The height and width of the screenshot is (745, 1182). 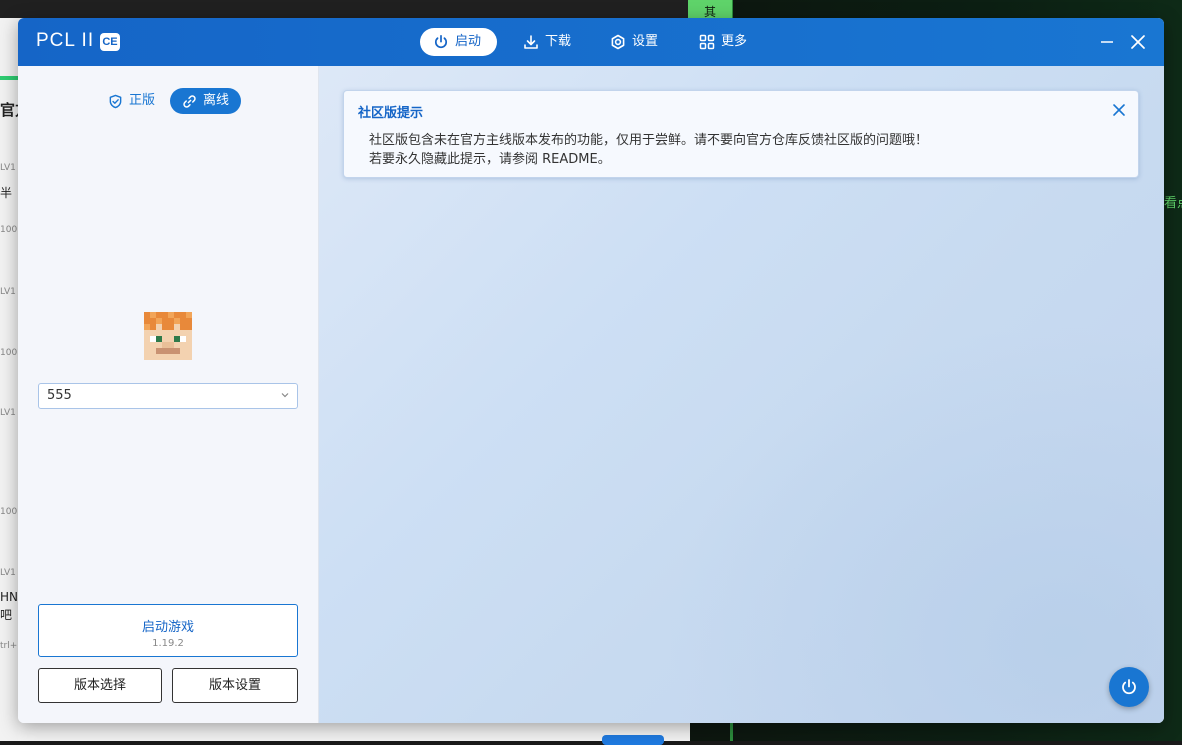 I want to click on minimize-button, so click(x=1107, y=42).